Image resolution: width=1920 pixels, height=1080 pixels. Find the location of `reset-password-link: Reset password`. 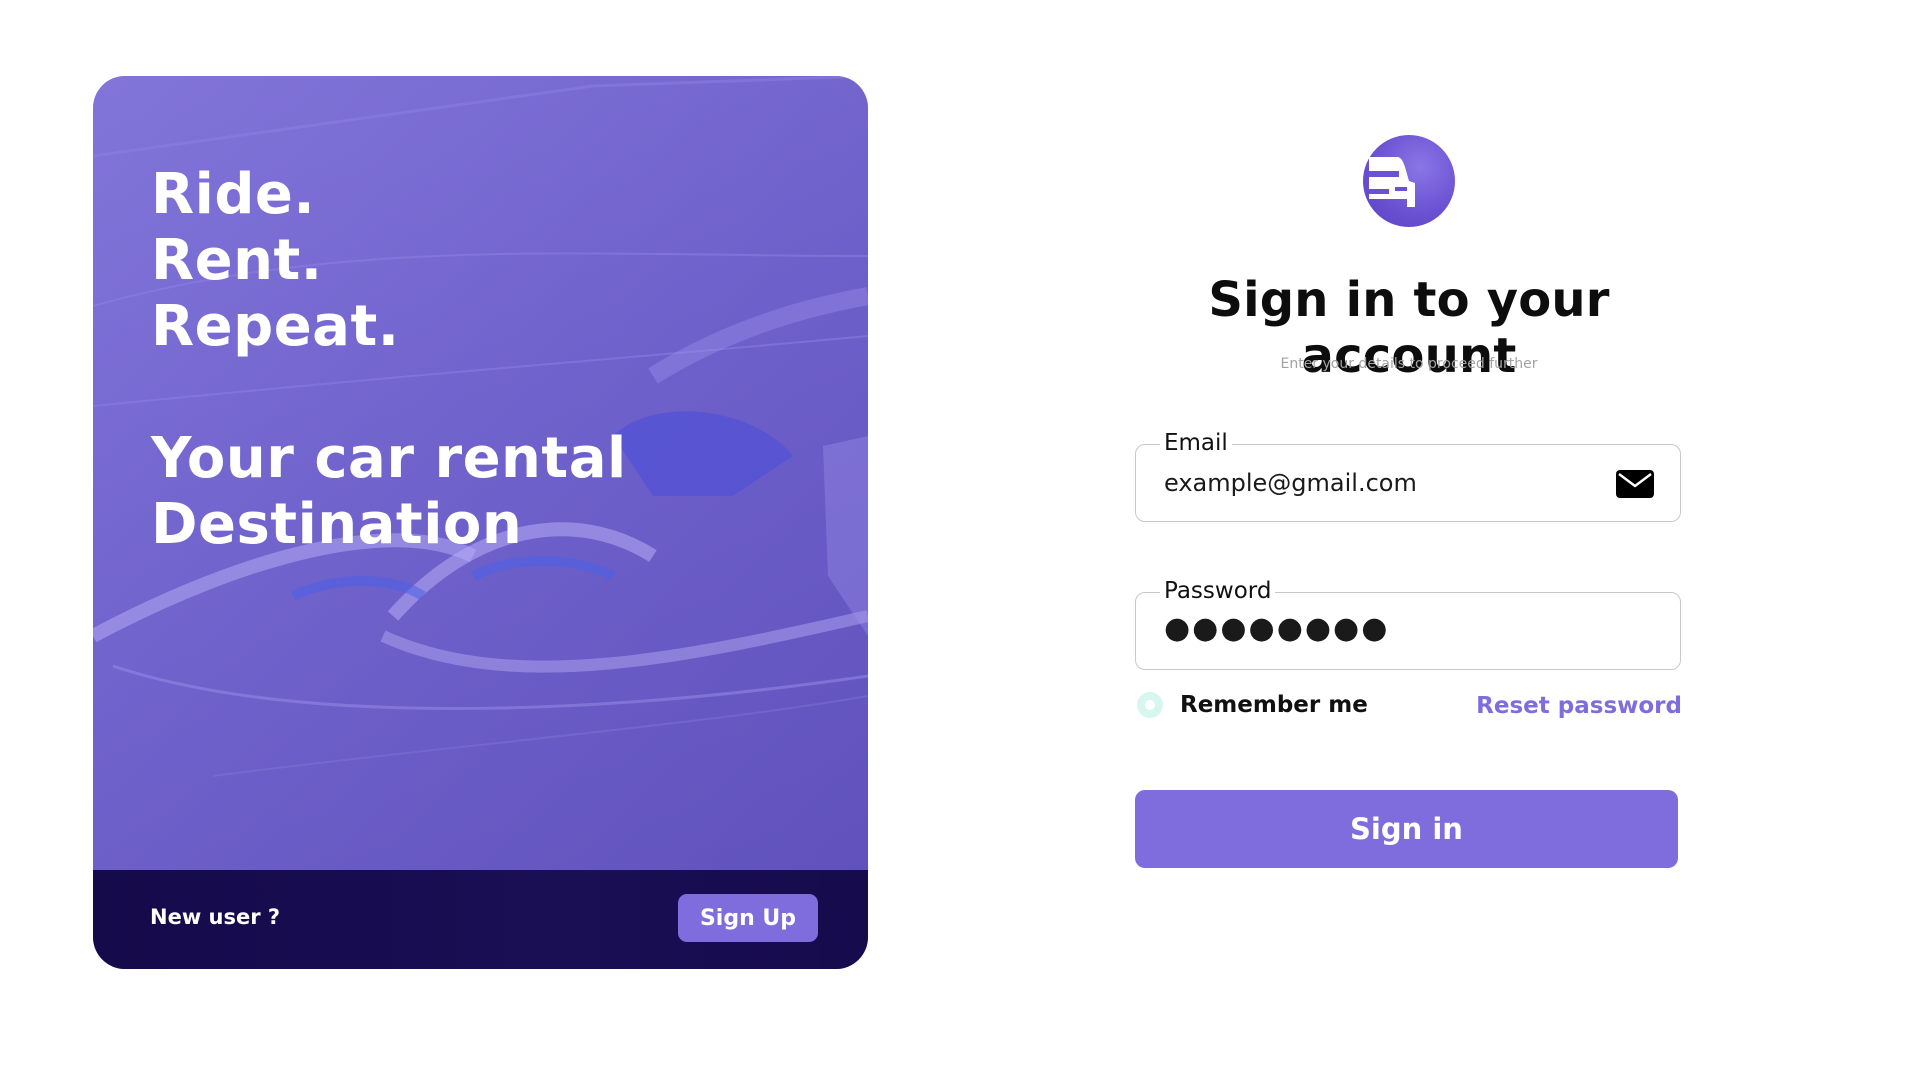

reset-password-link: Reset password is located at coordinates (1579, 706).